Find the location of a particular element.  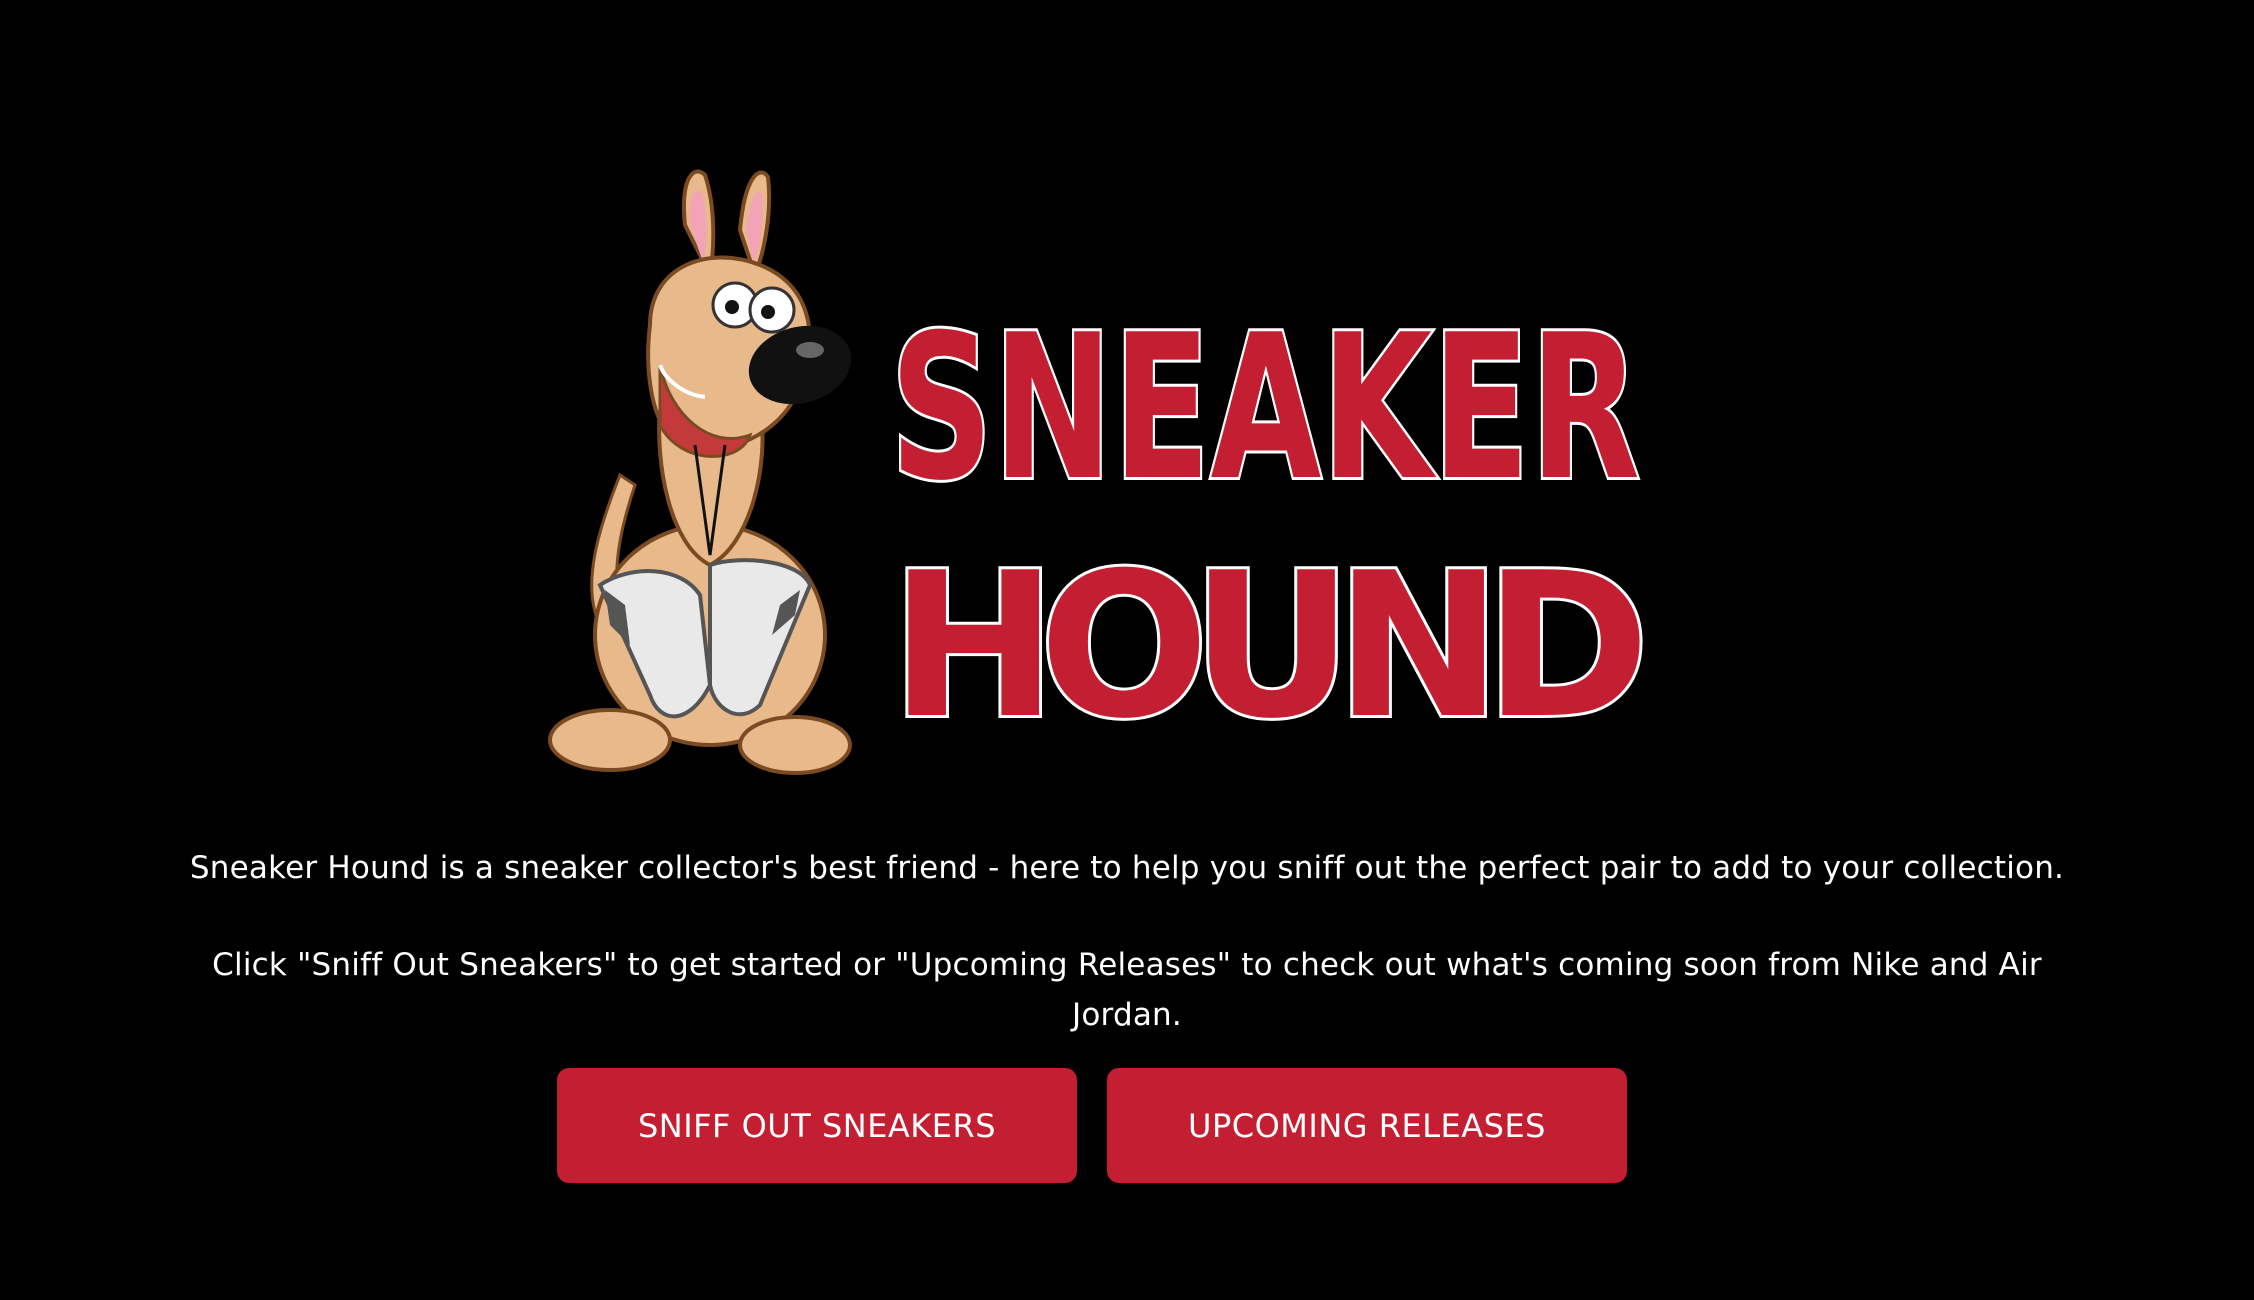

instructions-line-2: Jordan. is located at coordinates (1127, 1015).